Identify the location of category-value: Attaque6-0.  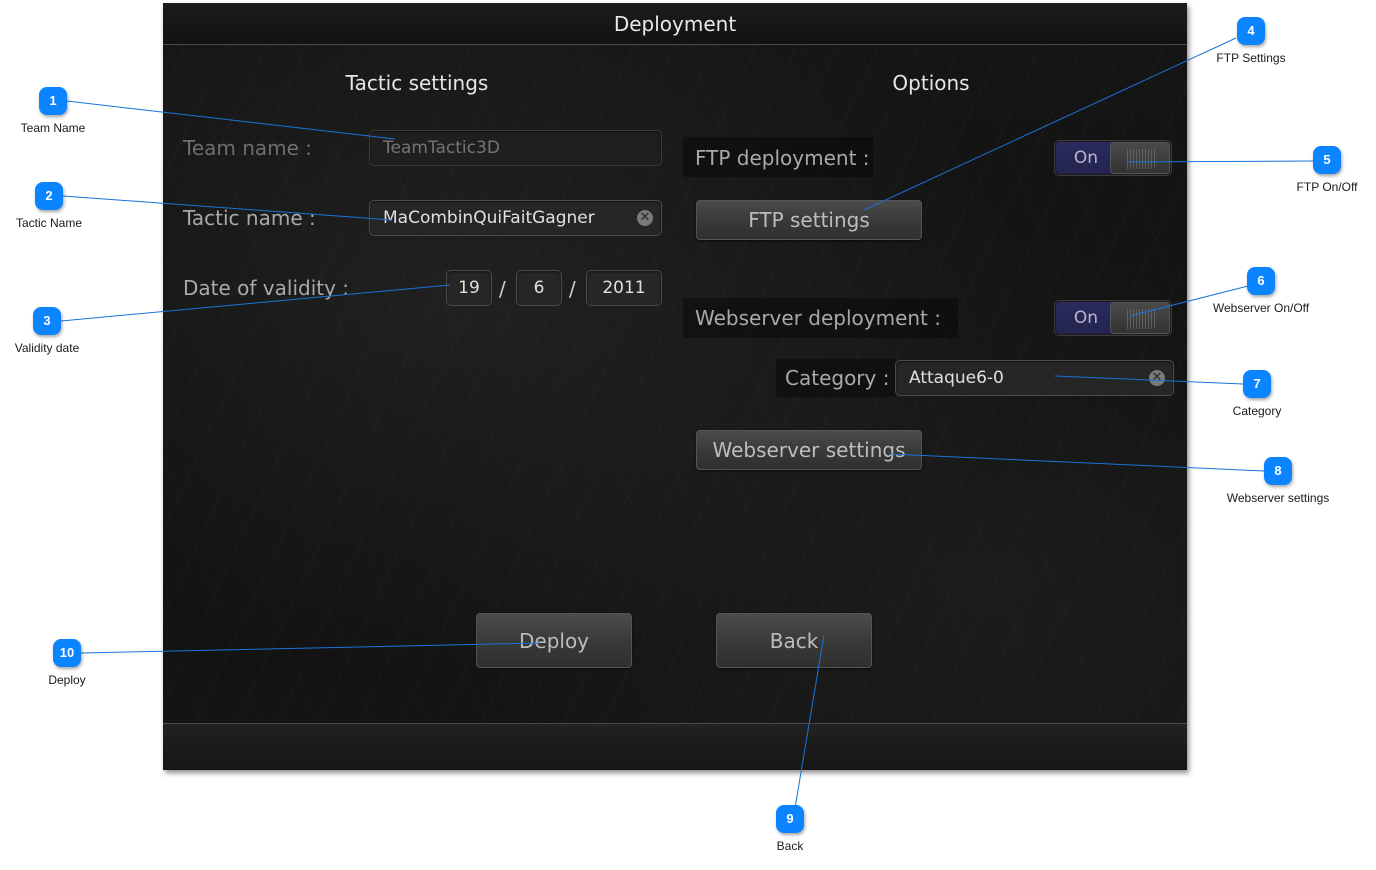
(956, 378).